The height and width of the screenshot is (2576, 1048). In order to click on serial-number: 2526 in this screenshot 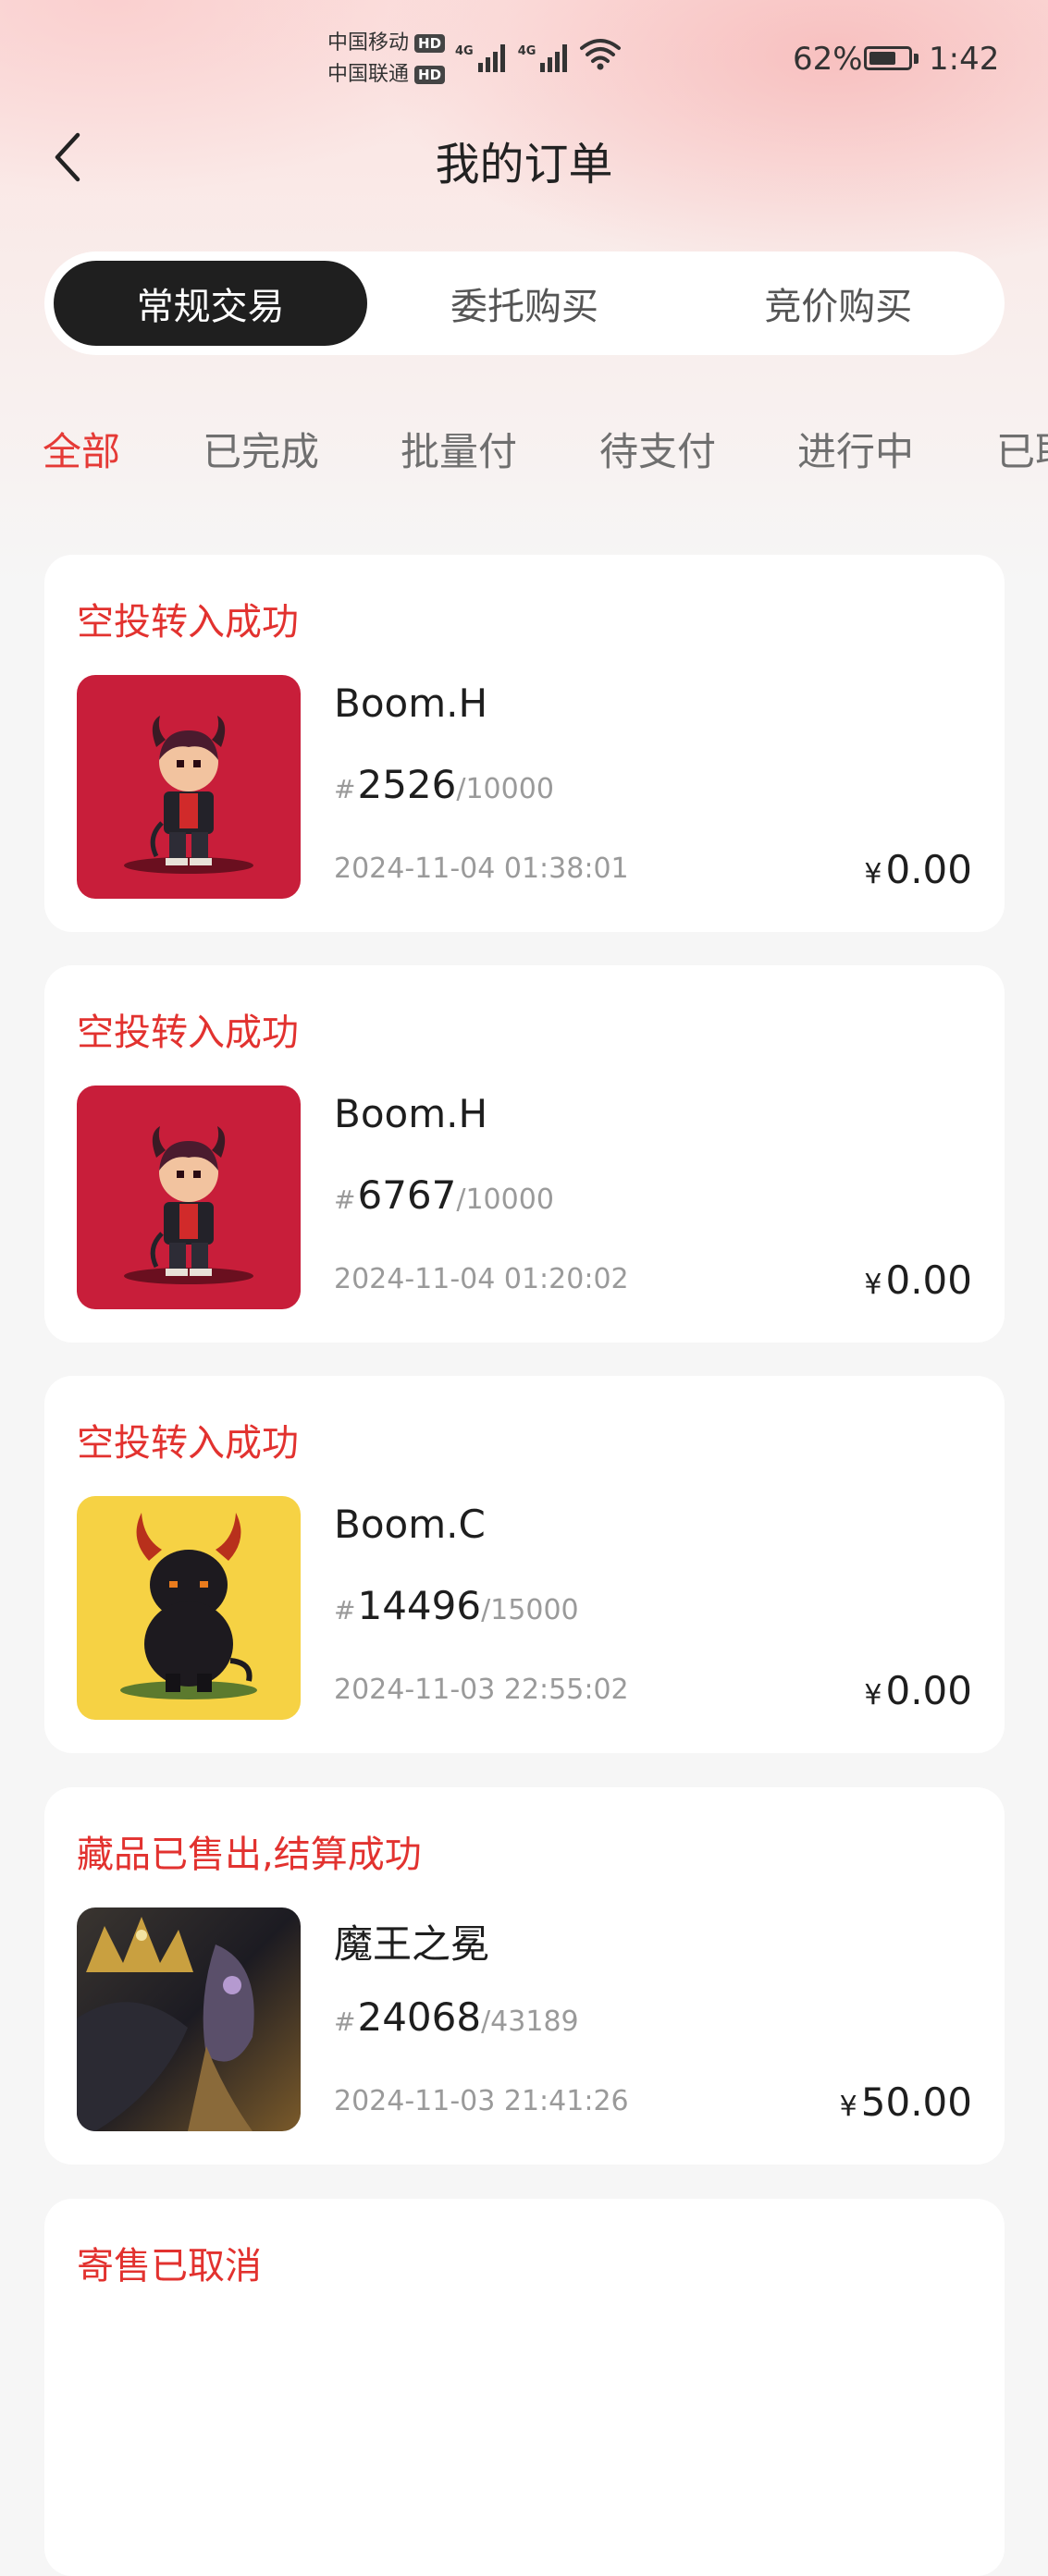, I will do `click(407, 784)`.